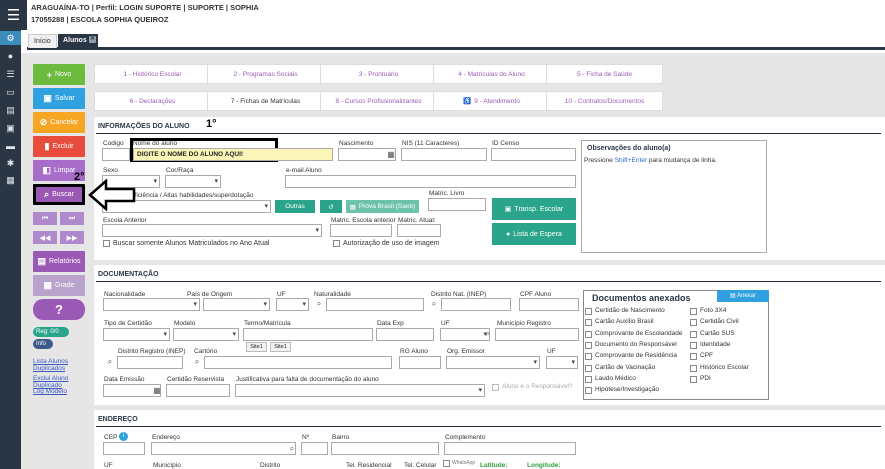  Describe the element at coordinates (10, 92) in the screenshot. I see `card-icon: ▭` at that location.